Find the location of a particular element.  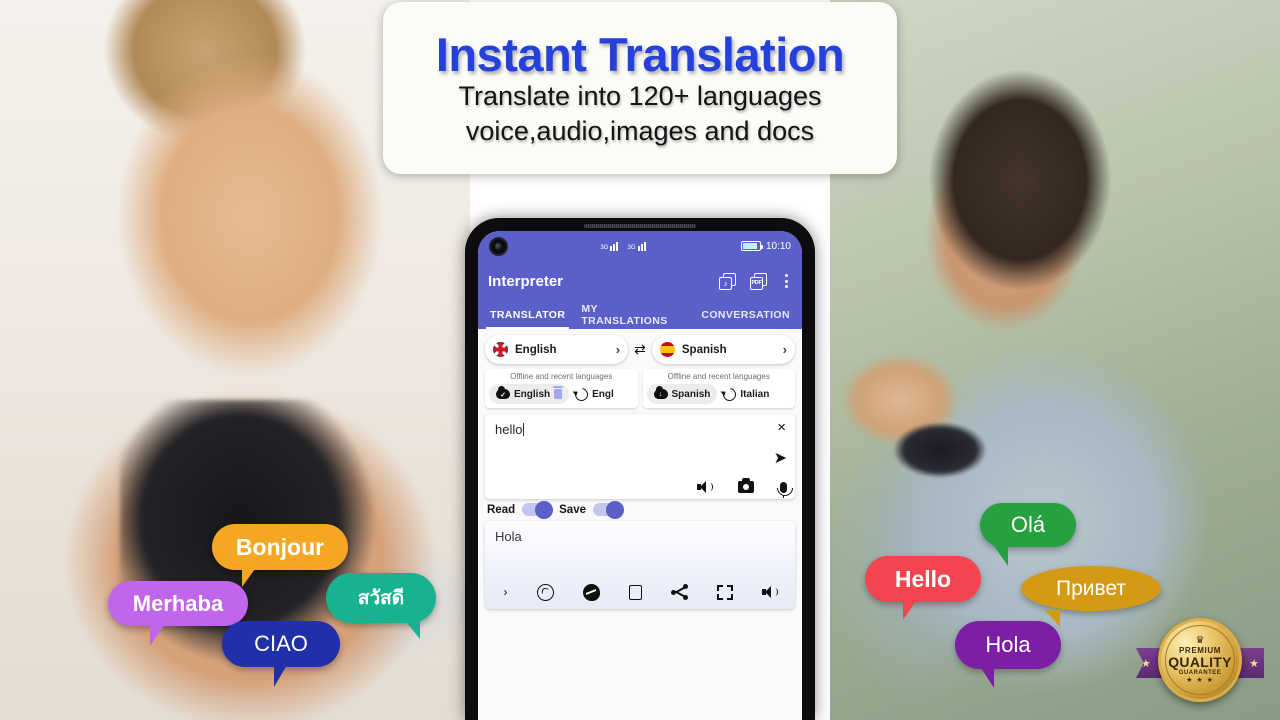

chip-recent-english-label: Engl is located at coordinates (603, 394).